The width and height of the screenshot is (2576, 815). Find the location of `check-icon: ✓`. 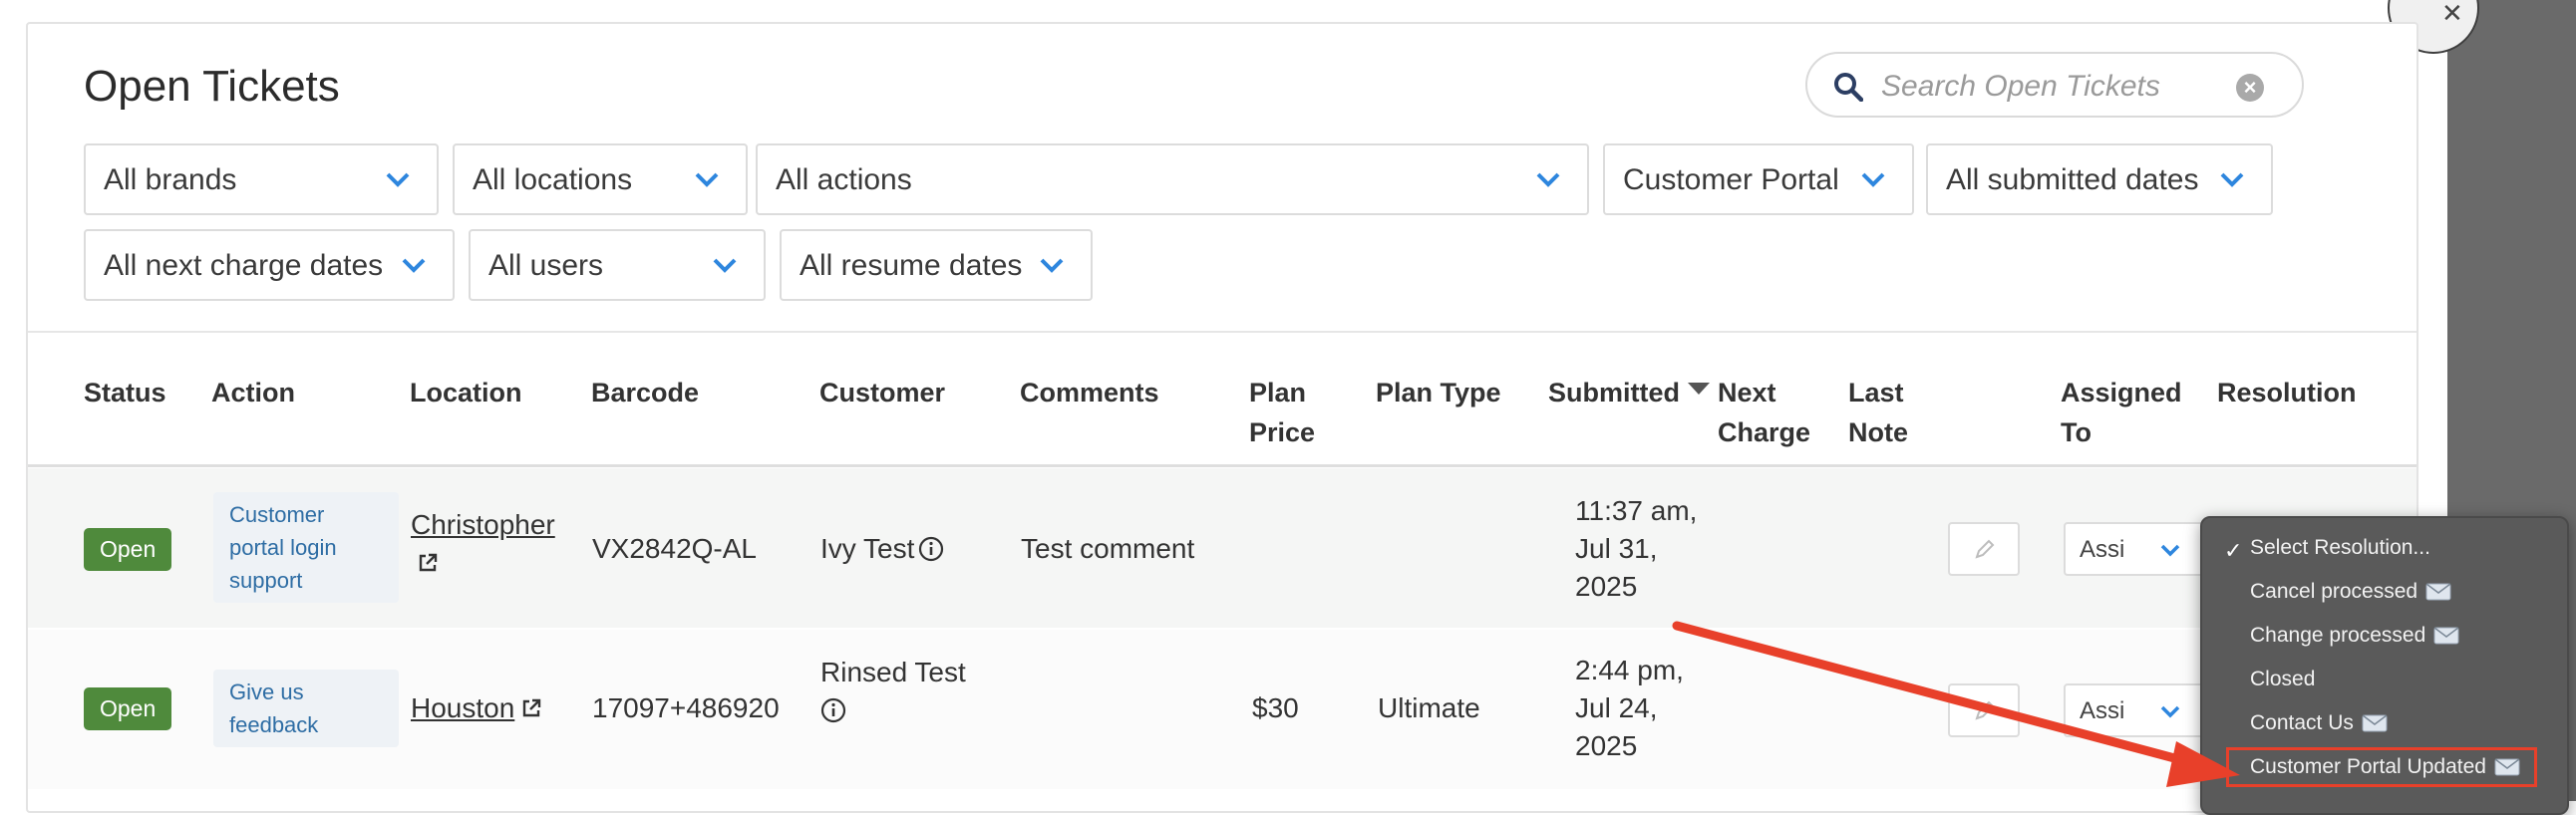

check-icon: ✓ is located at coordinates (2233, 550).